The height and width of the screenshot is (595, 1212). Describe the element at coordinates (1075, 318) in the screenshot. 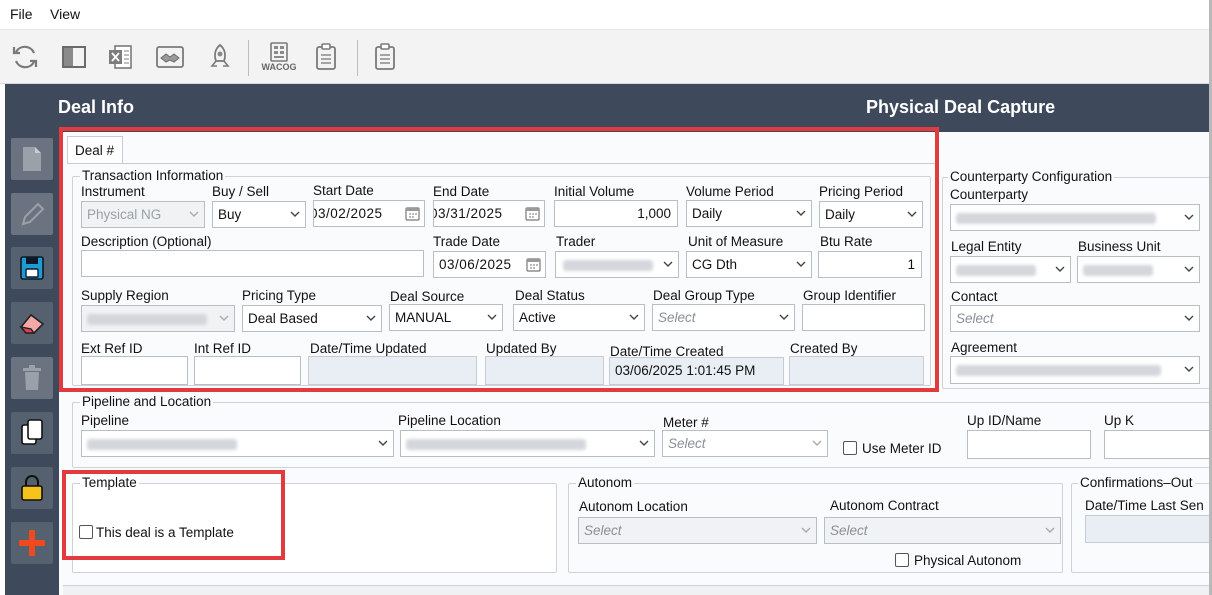

I see `contact-select: Select` at that location.